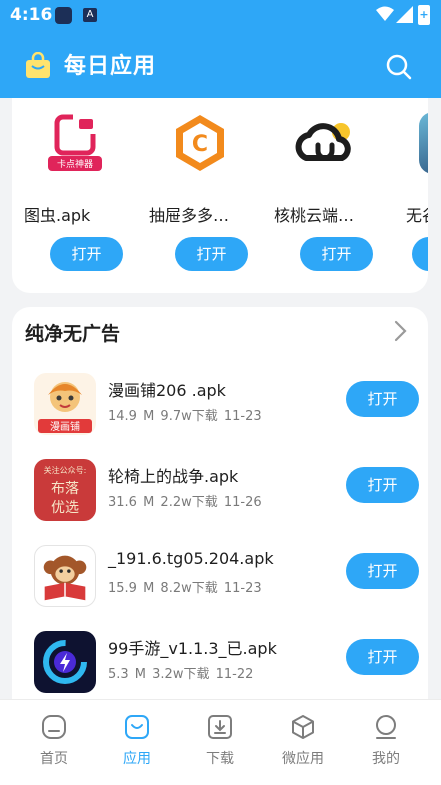 The height and width of the screenshot is (785, 441). What do you see at coordinates (417, 215) in the screenshot?
I see `featured-app-name: 无谷` at bounding box center [417, 215].